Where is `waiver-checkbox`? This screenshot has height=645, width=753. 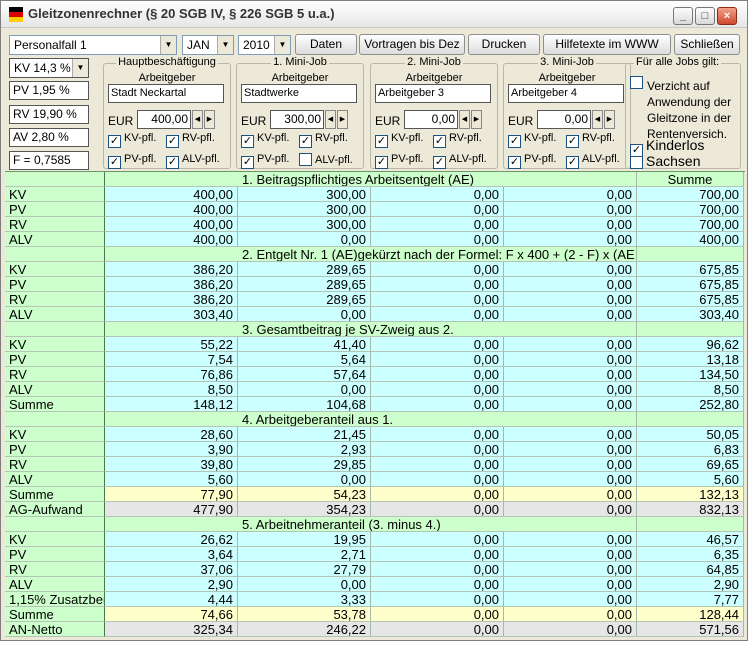 waiver-checkbox is located at coordinates (638, 82).